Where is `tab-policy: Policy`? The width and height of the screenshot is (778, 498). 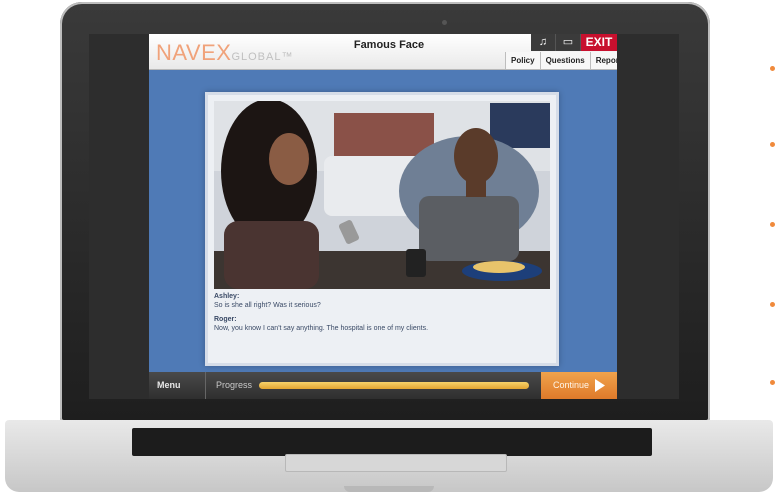
tab-policy: Policy is located at coordinates (522, 60).